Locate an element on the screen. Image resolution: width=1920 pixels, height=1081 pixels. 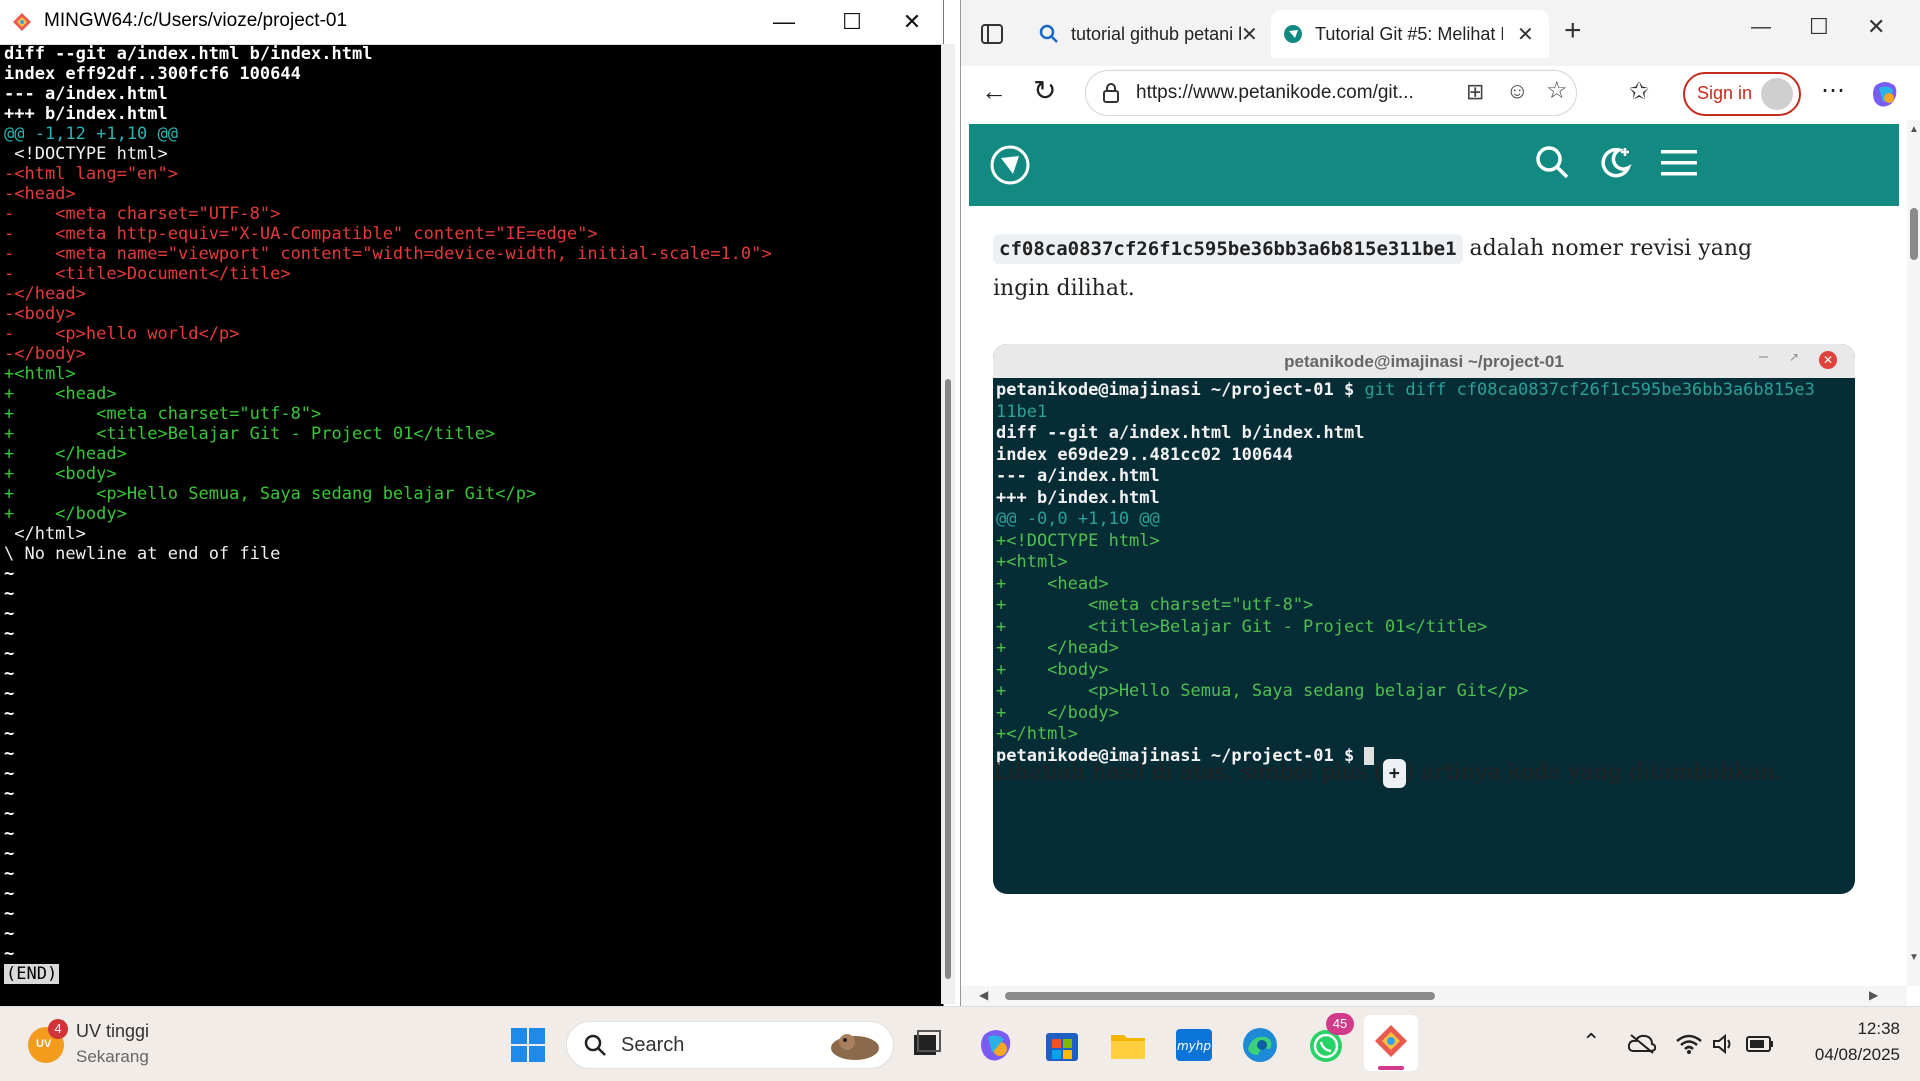
page-horizontal-scrollbar: ◀ ▶ is located at coordinates (1434, 996).